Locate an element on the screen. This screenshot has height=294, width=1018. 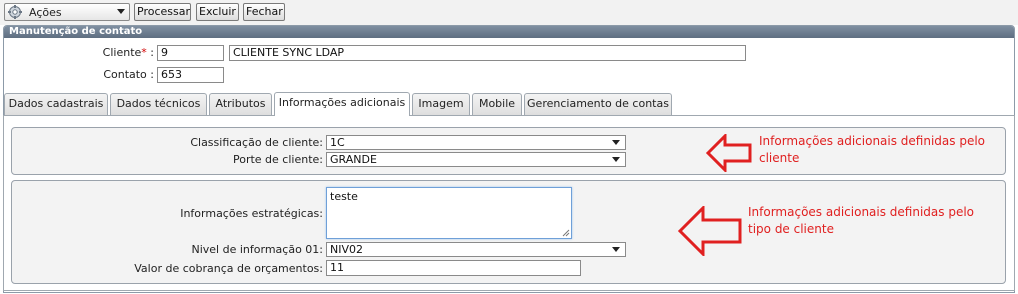
process-button: Processar is located at coordinates (162, 12).